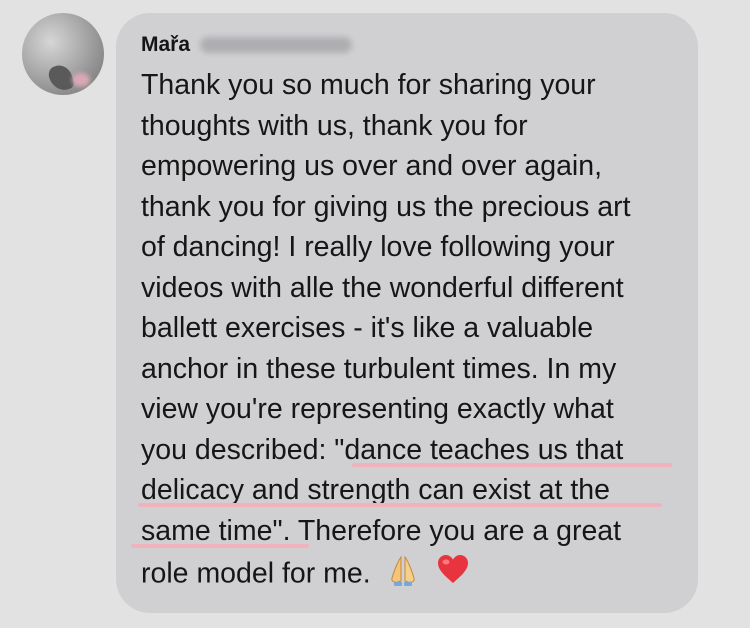  I want to click on comment-line-last: role model for me., so click(415, 571).